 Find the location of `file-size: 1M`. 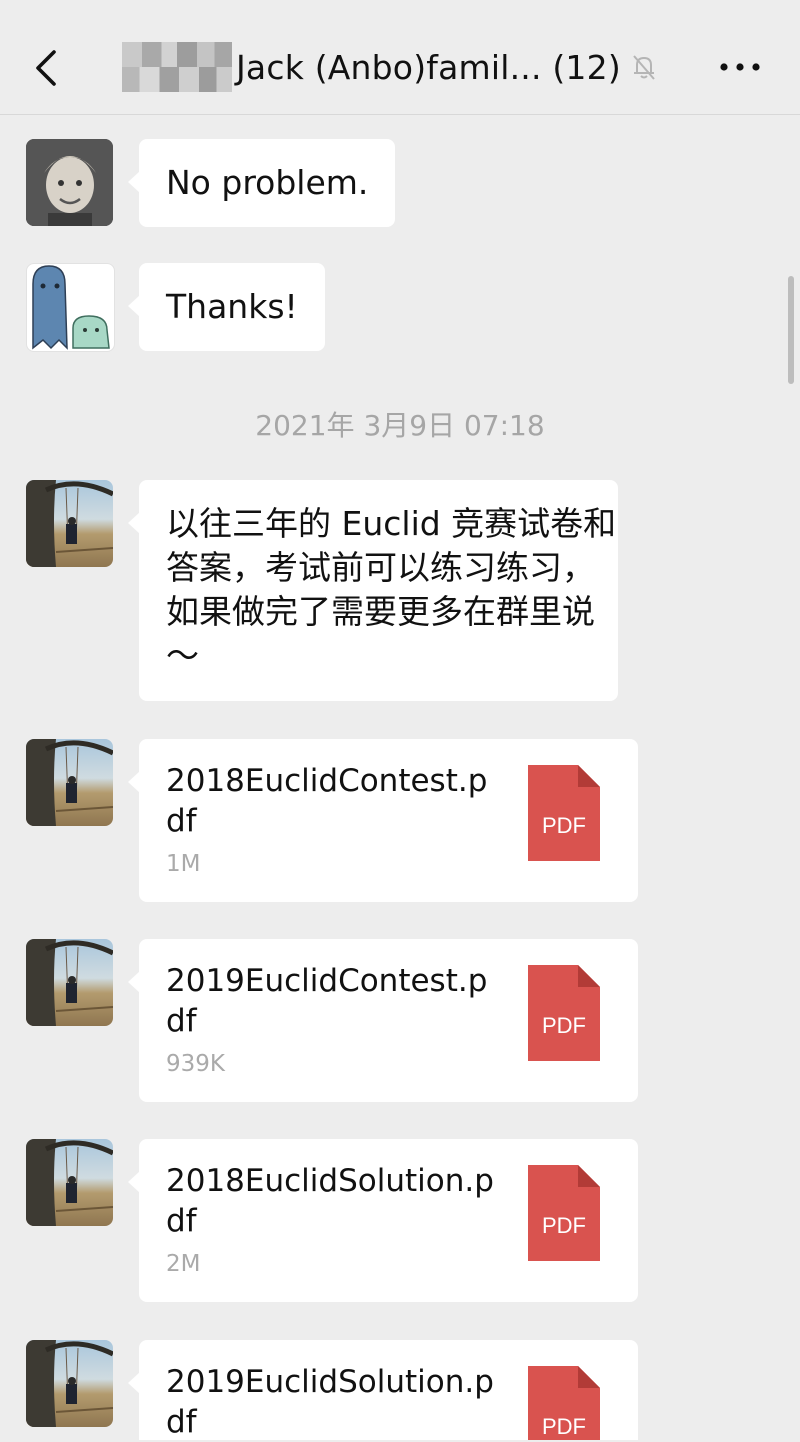

file-size: 1M is located at coordinates (183, 864).